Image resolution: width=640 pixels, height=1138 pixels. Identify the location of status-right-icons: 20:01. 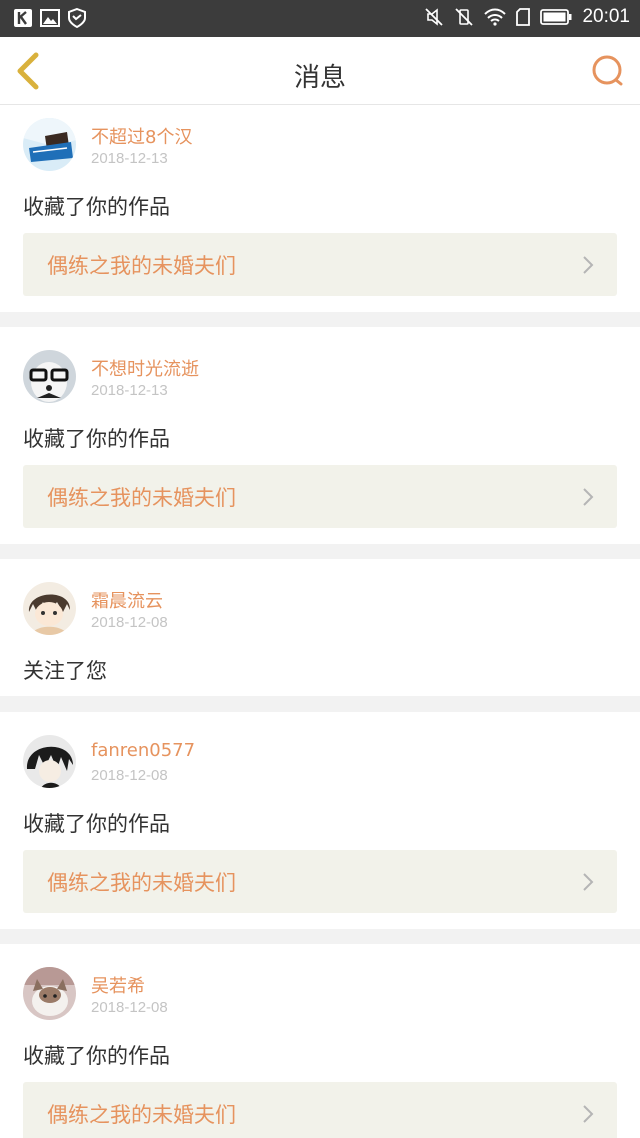
(527, 17).